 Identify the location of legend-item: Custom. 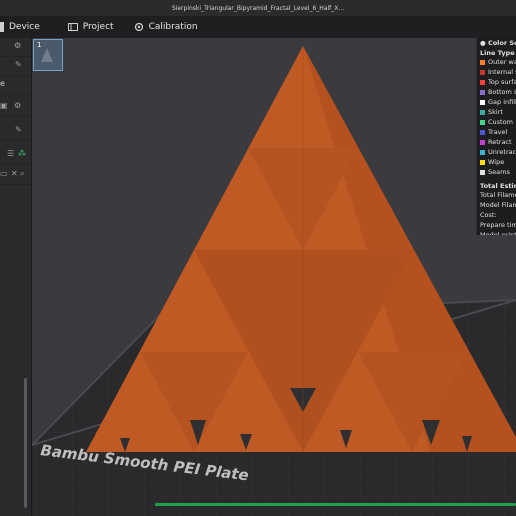
(496, 122).